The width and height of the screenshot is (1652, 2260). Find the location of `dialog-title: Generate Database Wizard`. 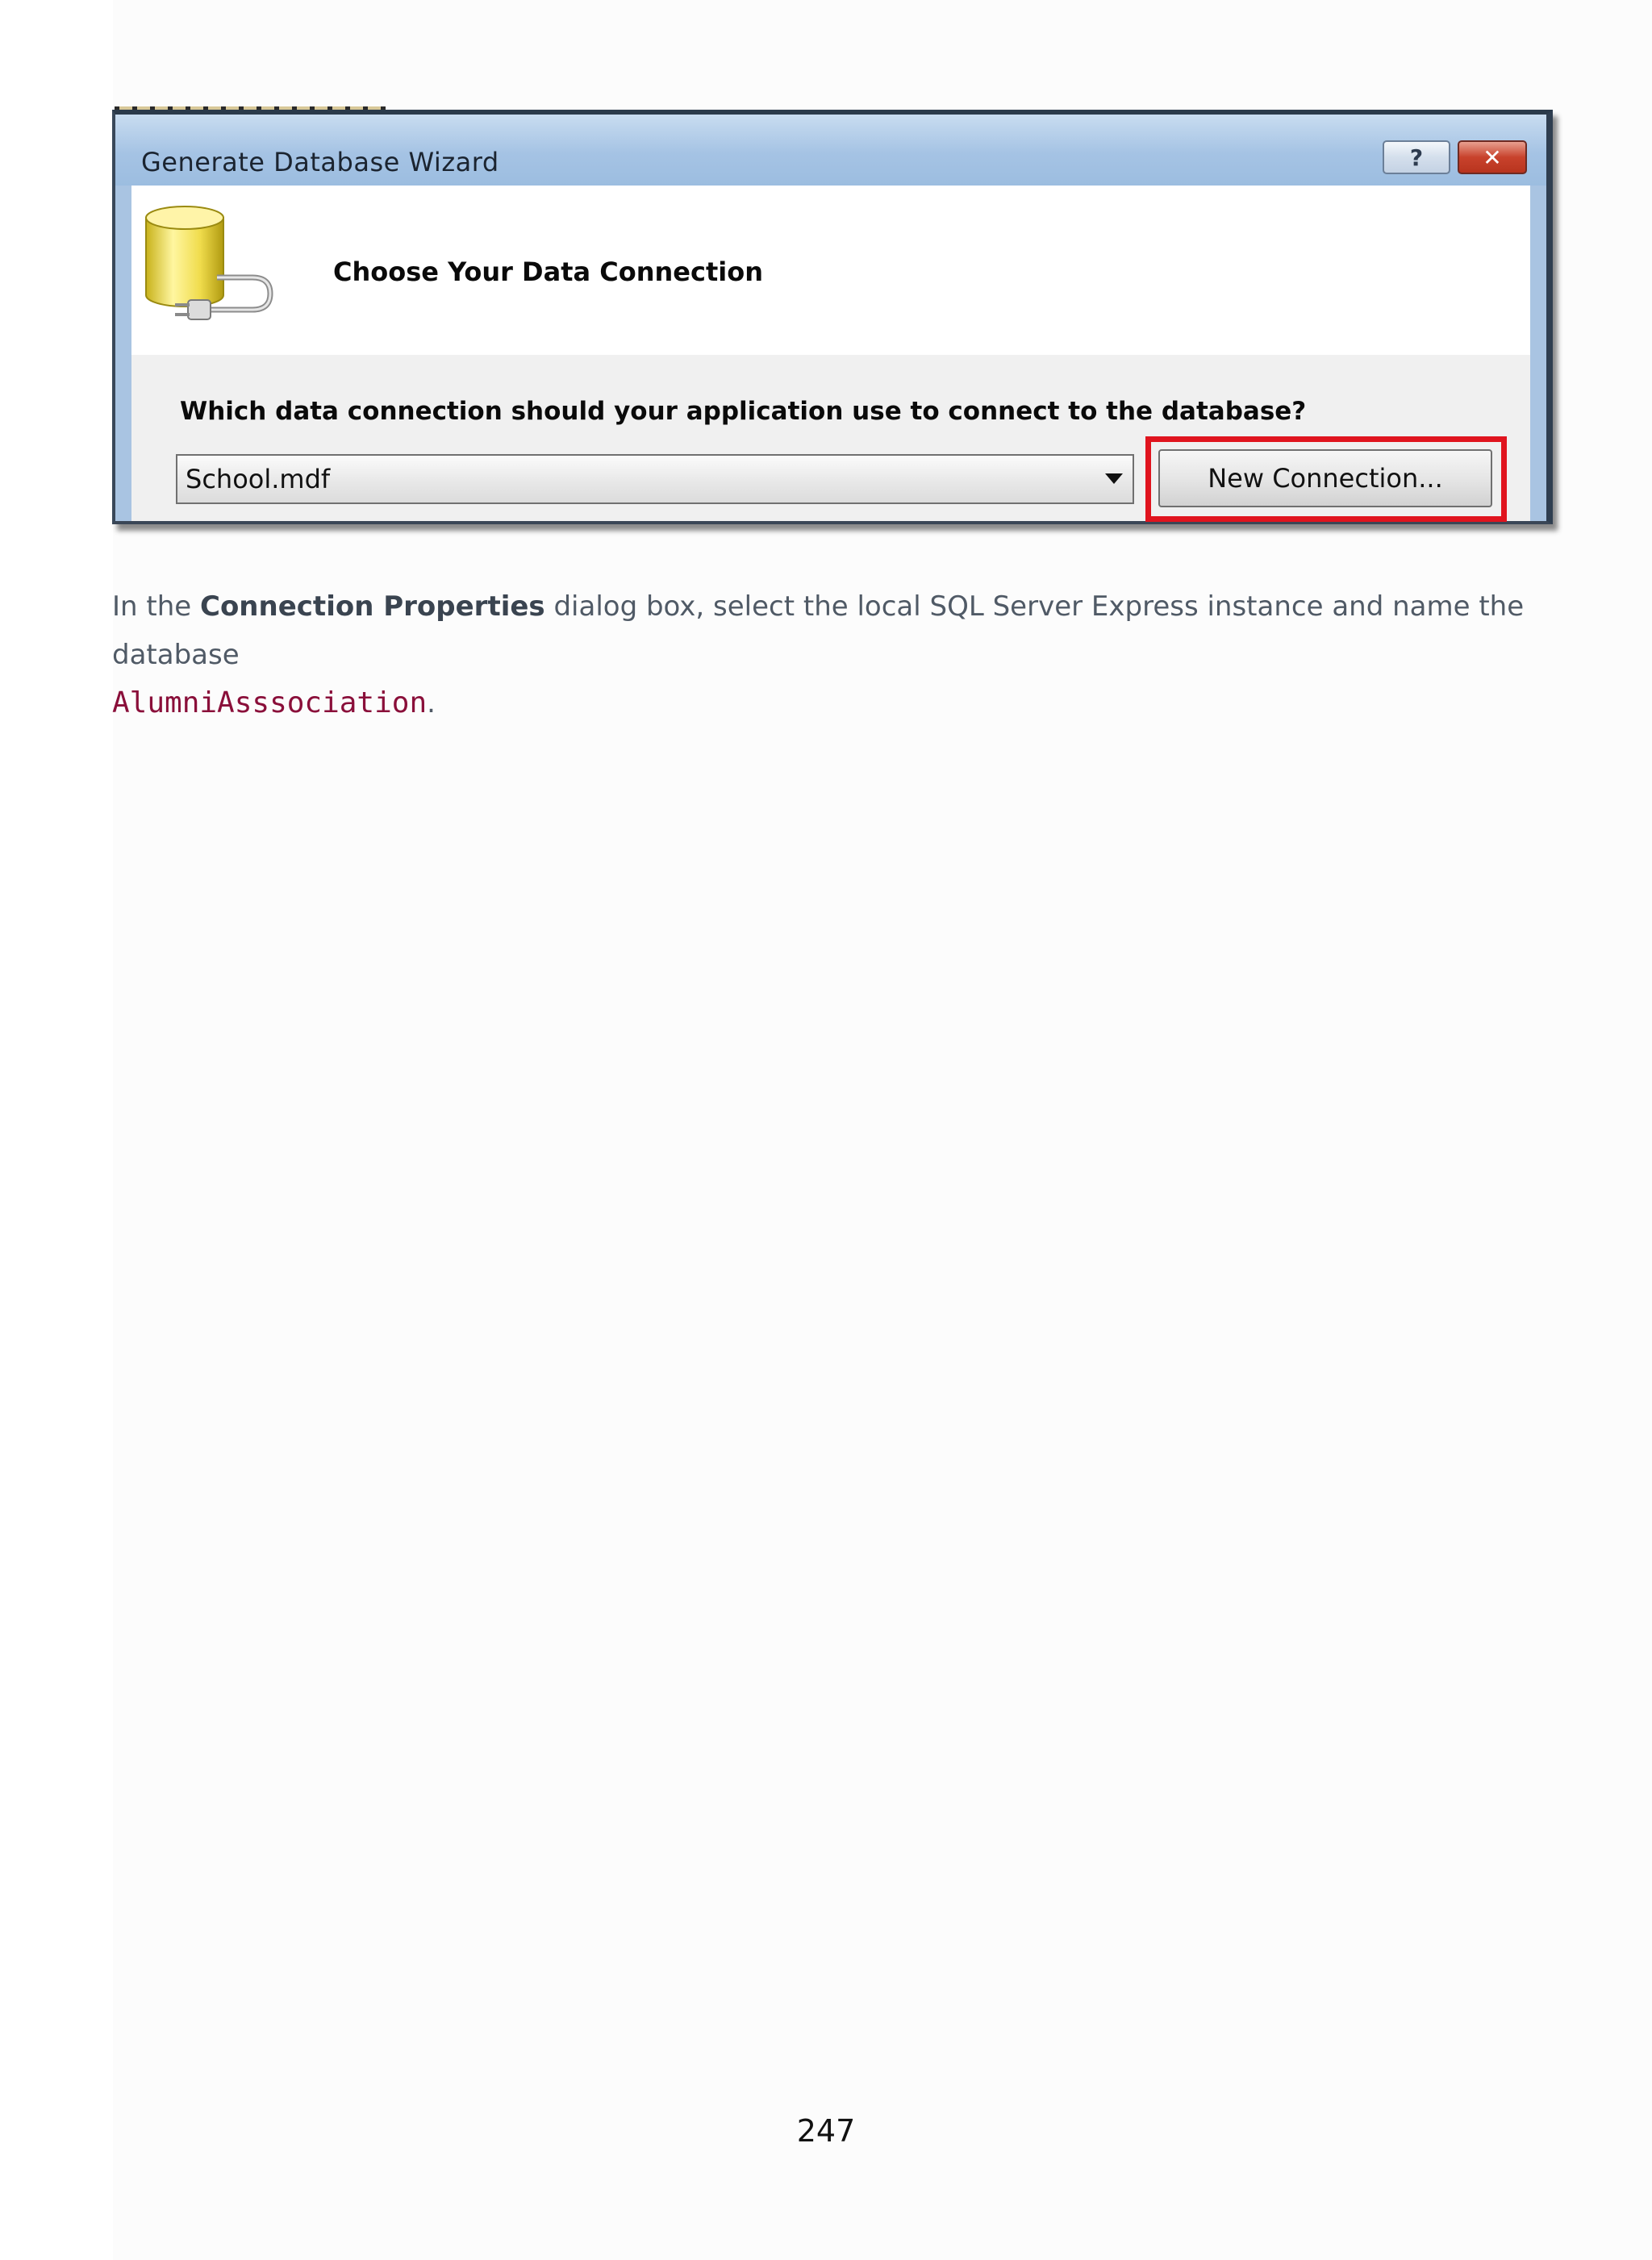

dialog-title: Generate Database Wizard is located at coordinates (320, 162).